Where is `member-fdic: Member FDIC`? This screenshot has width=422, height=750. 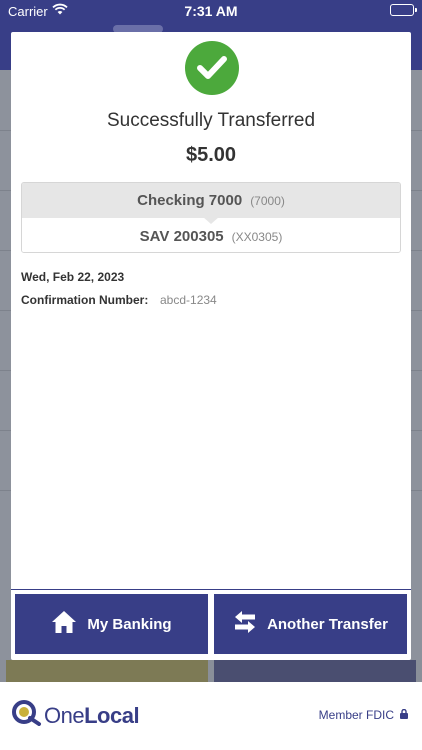
member-fdic: Member FDIC is located at coordinates (363, 715).